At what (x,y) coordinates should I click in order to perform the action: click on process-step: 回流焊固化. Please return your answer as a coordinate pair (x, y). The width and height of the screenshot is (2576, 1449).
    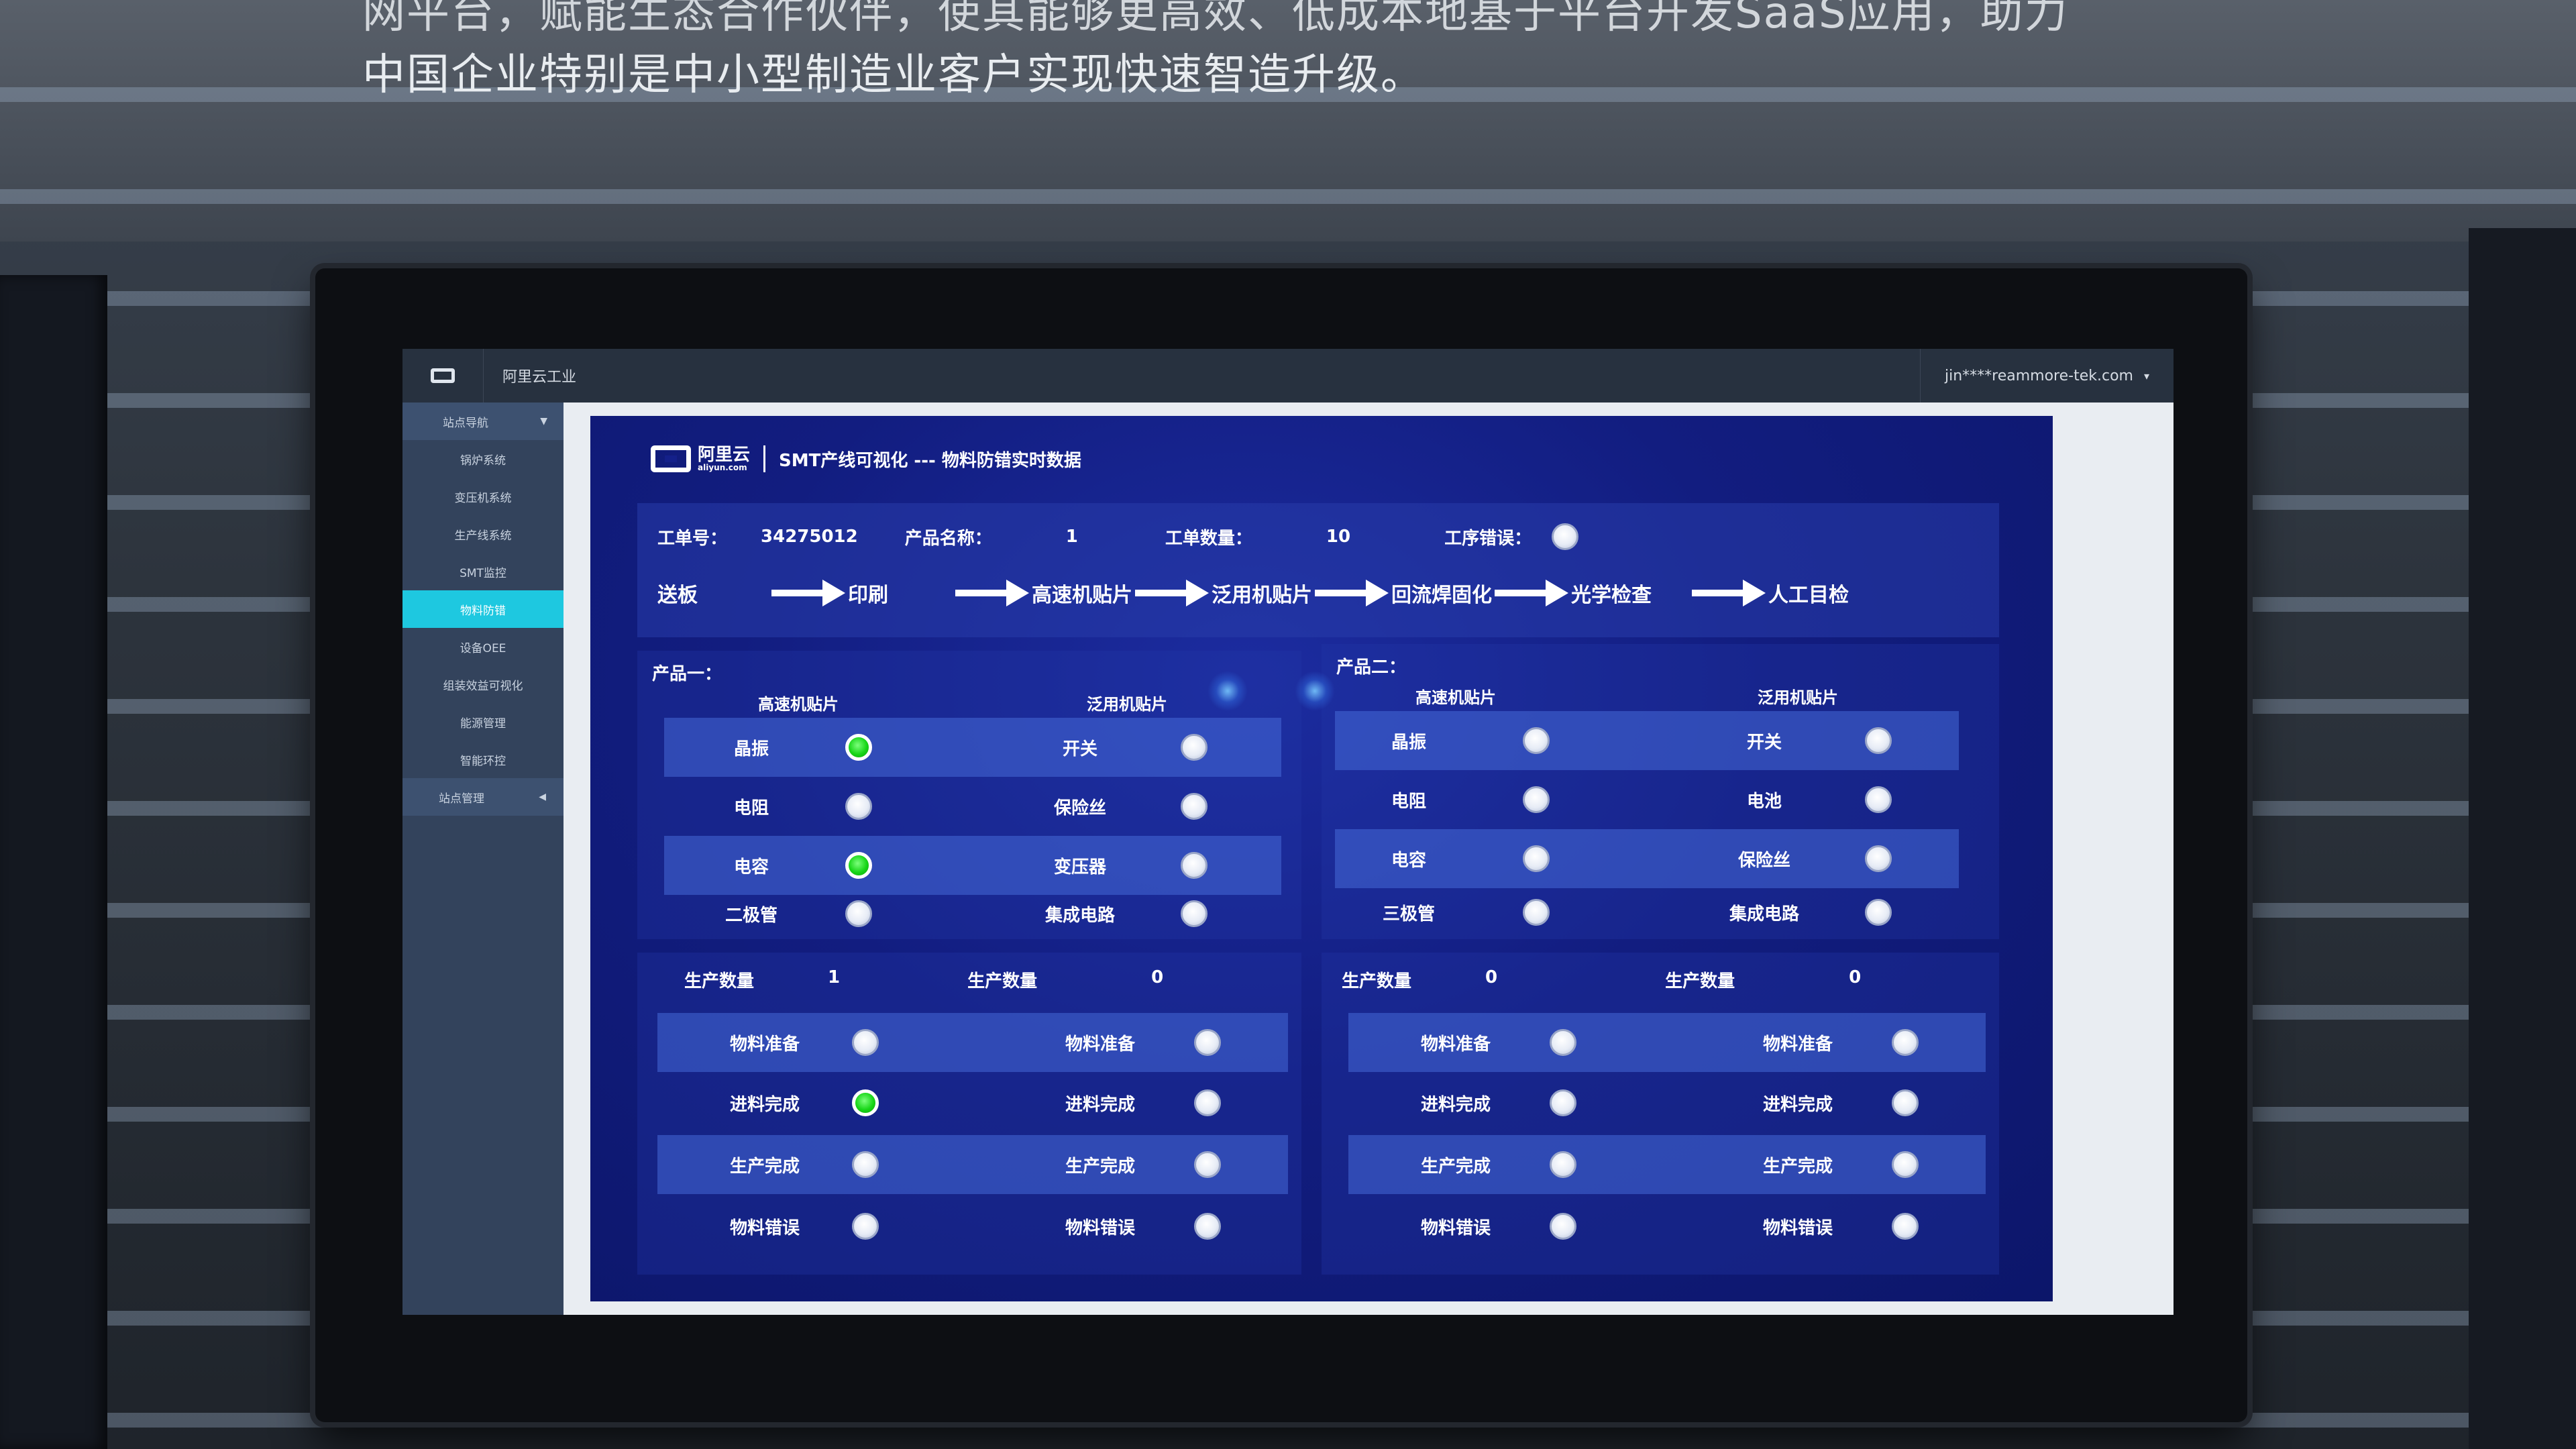
    Looking at the image, I should click on (1441, 595).